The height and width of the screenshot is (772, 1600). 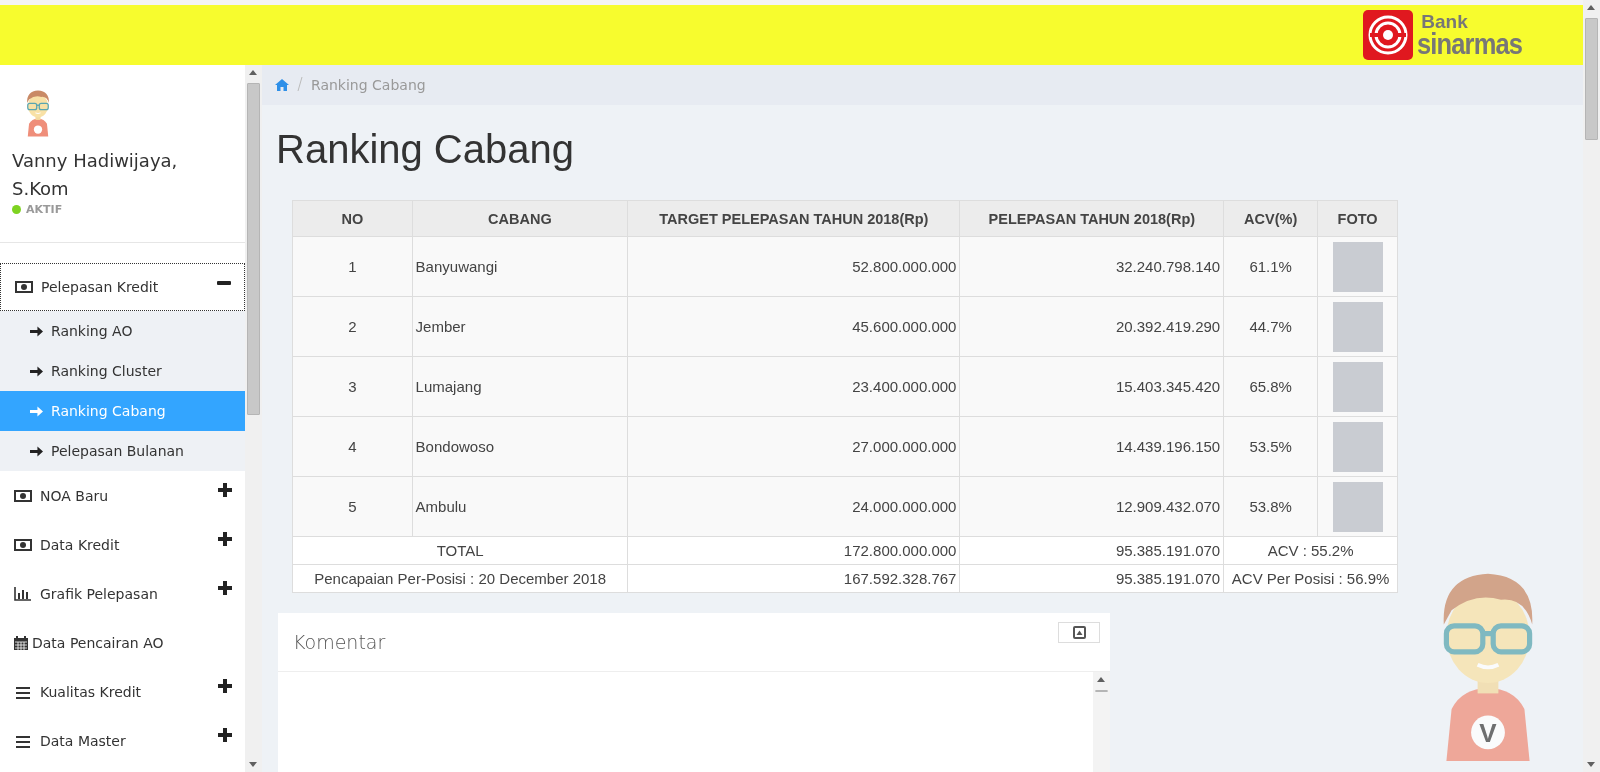 What do you see at coordinates (1270, 266) in the screenshot?
I see `table-cell: 61.1%` at bounding box center [1270, 266].